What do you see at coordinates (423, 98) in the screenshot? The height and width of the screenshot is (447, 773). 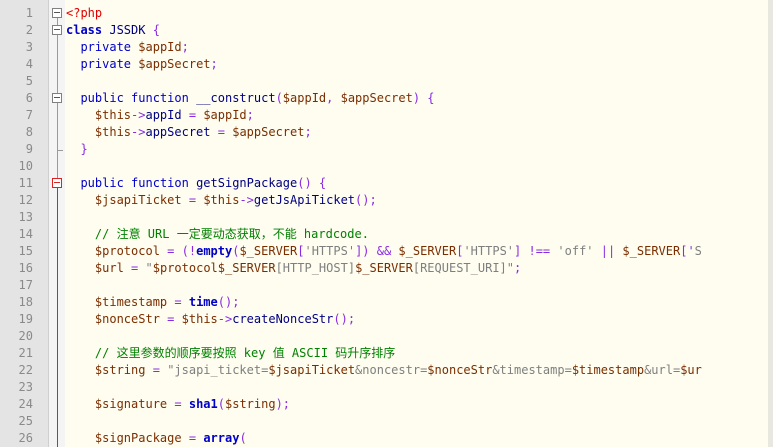 I see `code-token: ) {` at bounding box center [423, 98].